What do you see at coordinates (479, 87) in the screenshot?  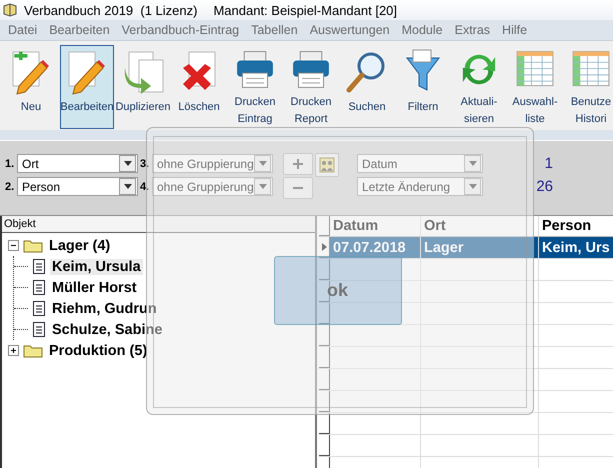 I see `toolbar-button: Aktuali- sieren` at bounding box center [479, 87].